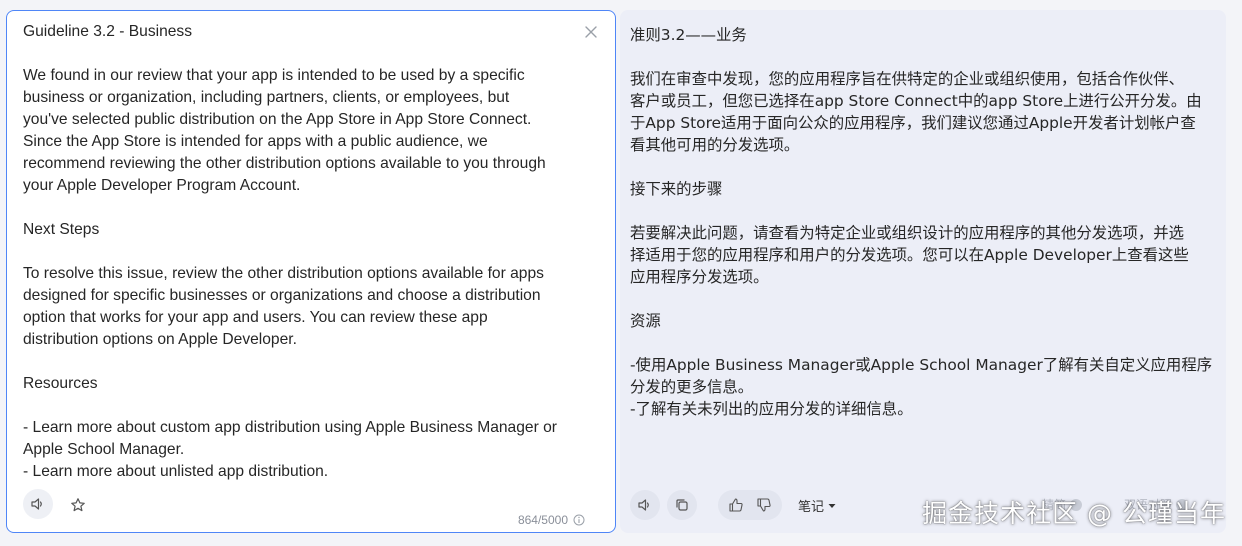 The height and width of the screenshot is (546, 1242). Describe the element at coordinates (542, 520) in the screenshot. I see `char-count-text: 864/5000` at that location.